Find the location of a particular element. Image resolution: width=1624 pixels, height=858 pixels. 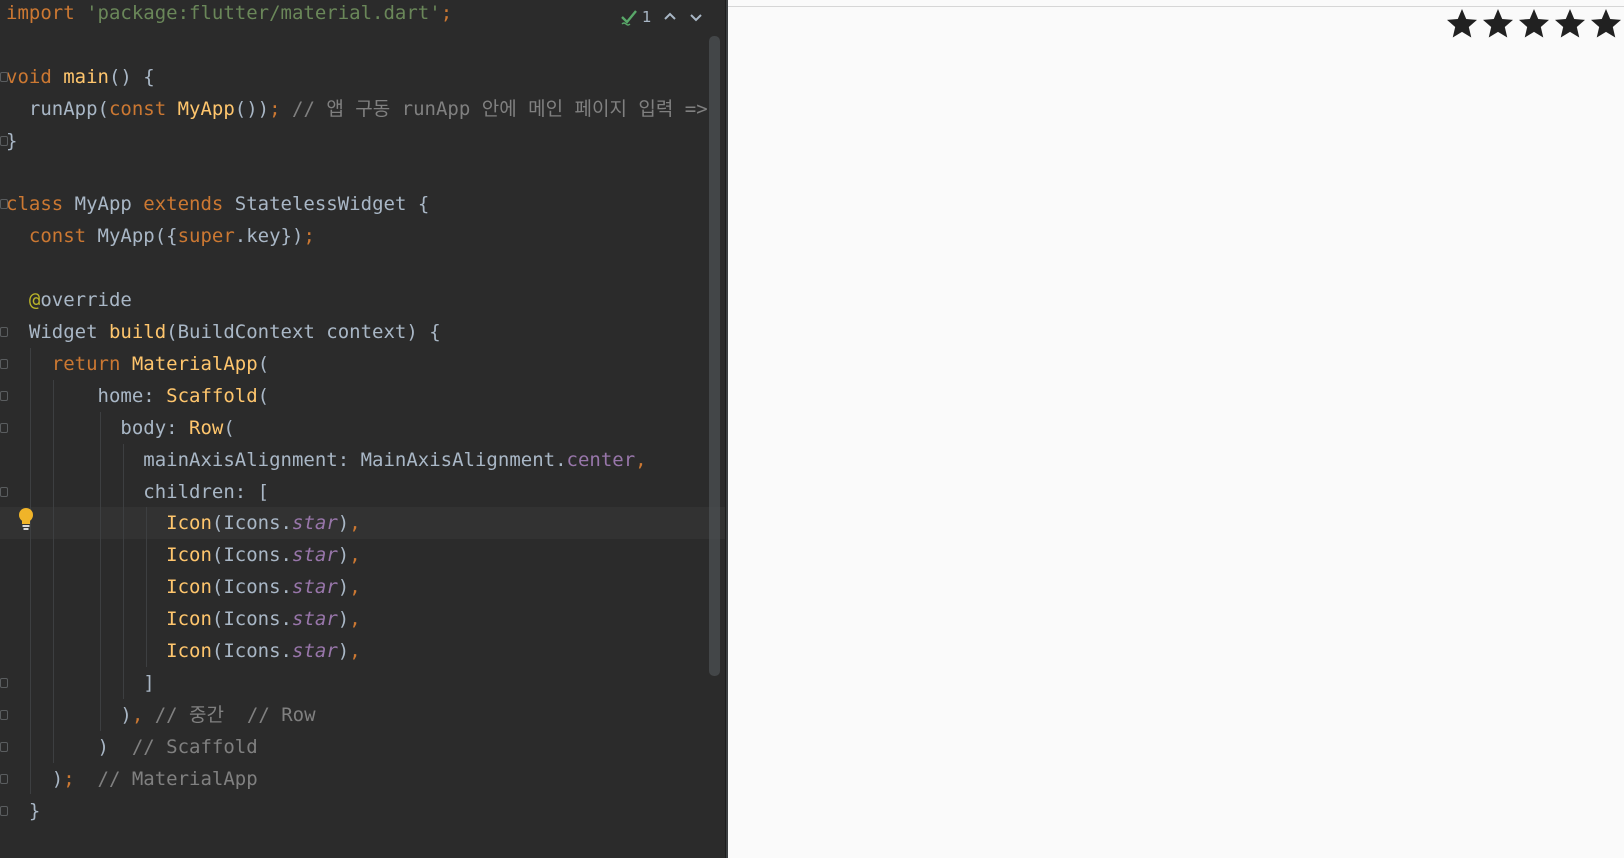

code-text: void main() { is located at coordinates (80, 77).